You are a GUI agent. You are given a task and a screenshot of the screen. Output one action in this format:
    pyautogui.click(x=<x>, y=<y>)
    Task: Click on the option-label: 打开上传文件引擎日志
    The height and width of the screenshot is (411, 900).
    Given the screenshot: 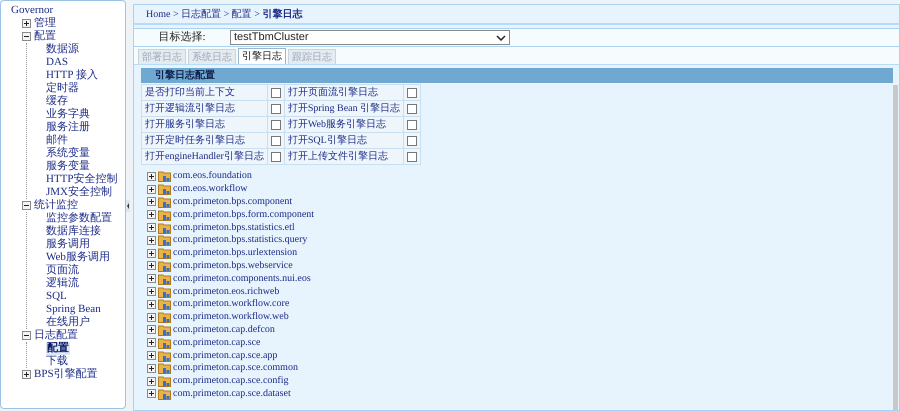 What is the action you would take?
    pyautogui.click(x=344, y=156)
    